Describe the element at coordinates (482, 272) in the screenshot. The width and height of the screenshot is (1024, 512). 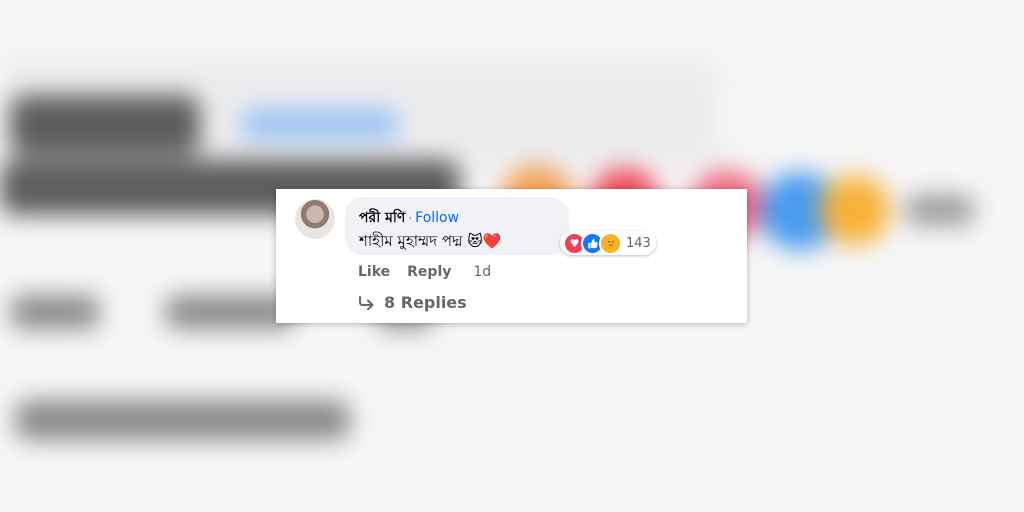
I see `comment-timestamp: 1d` at that location.